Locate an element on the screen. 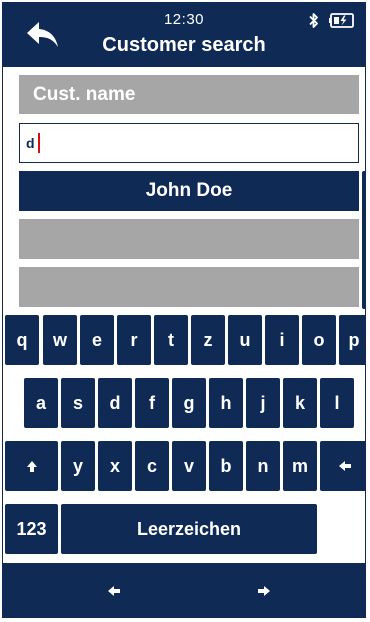 Image resolution: width=370 pixels, height=622 pixels. customer-name-label: Cust. name is located at coordinates (189, 94).